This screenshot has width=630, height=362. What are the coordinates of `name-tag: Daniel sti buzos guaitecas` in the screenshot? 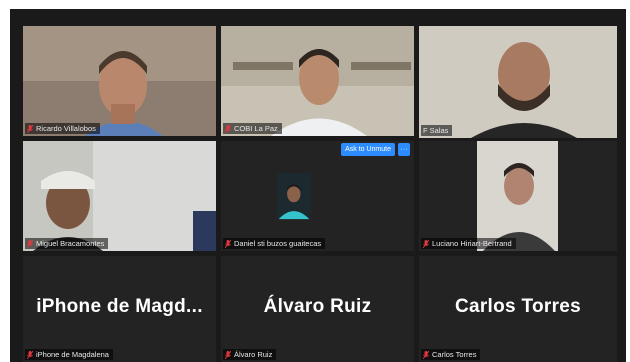 It's located at (274, 243).